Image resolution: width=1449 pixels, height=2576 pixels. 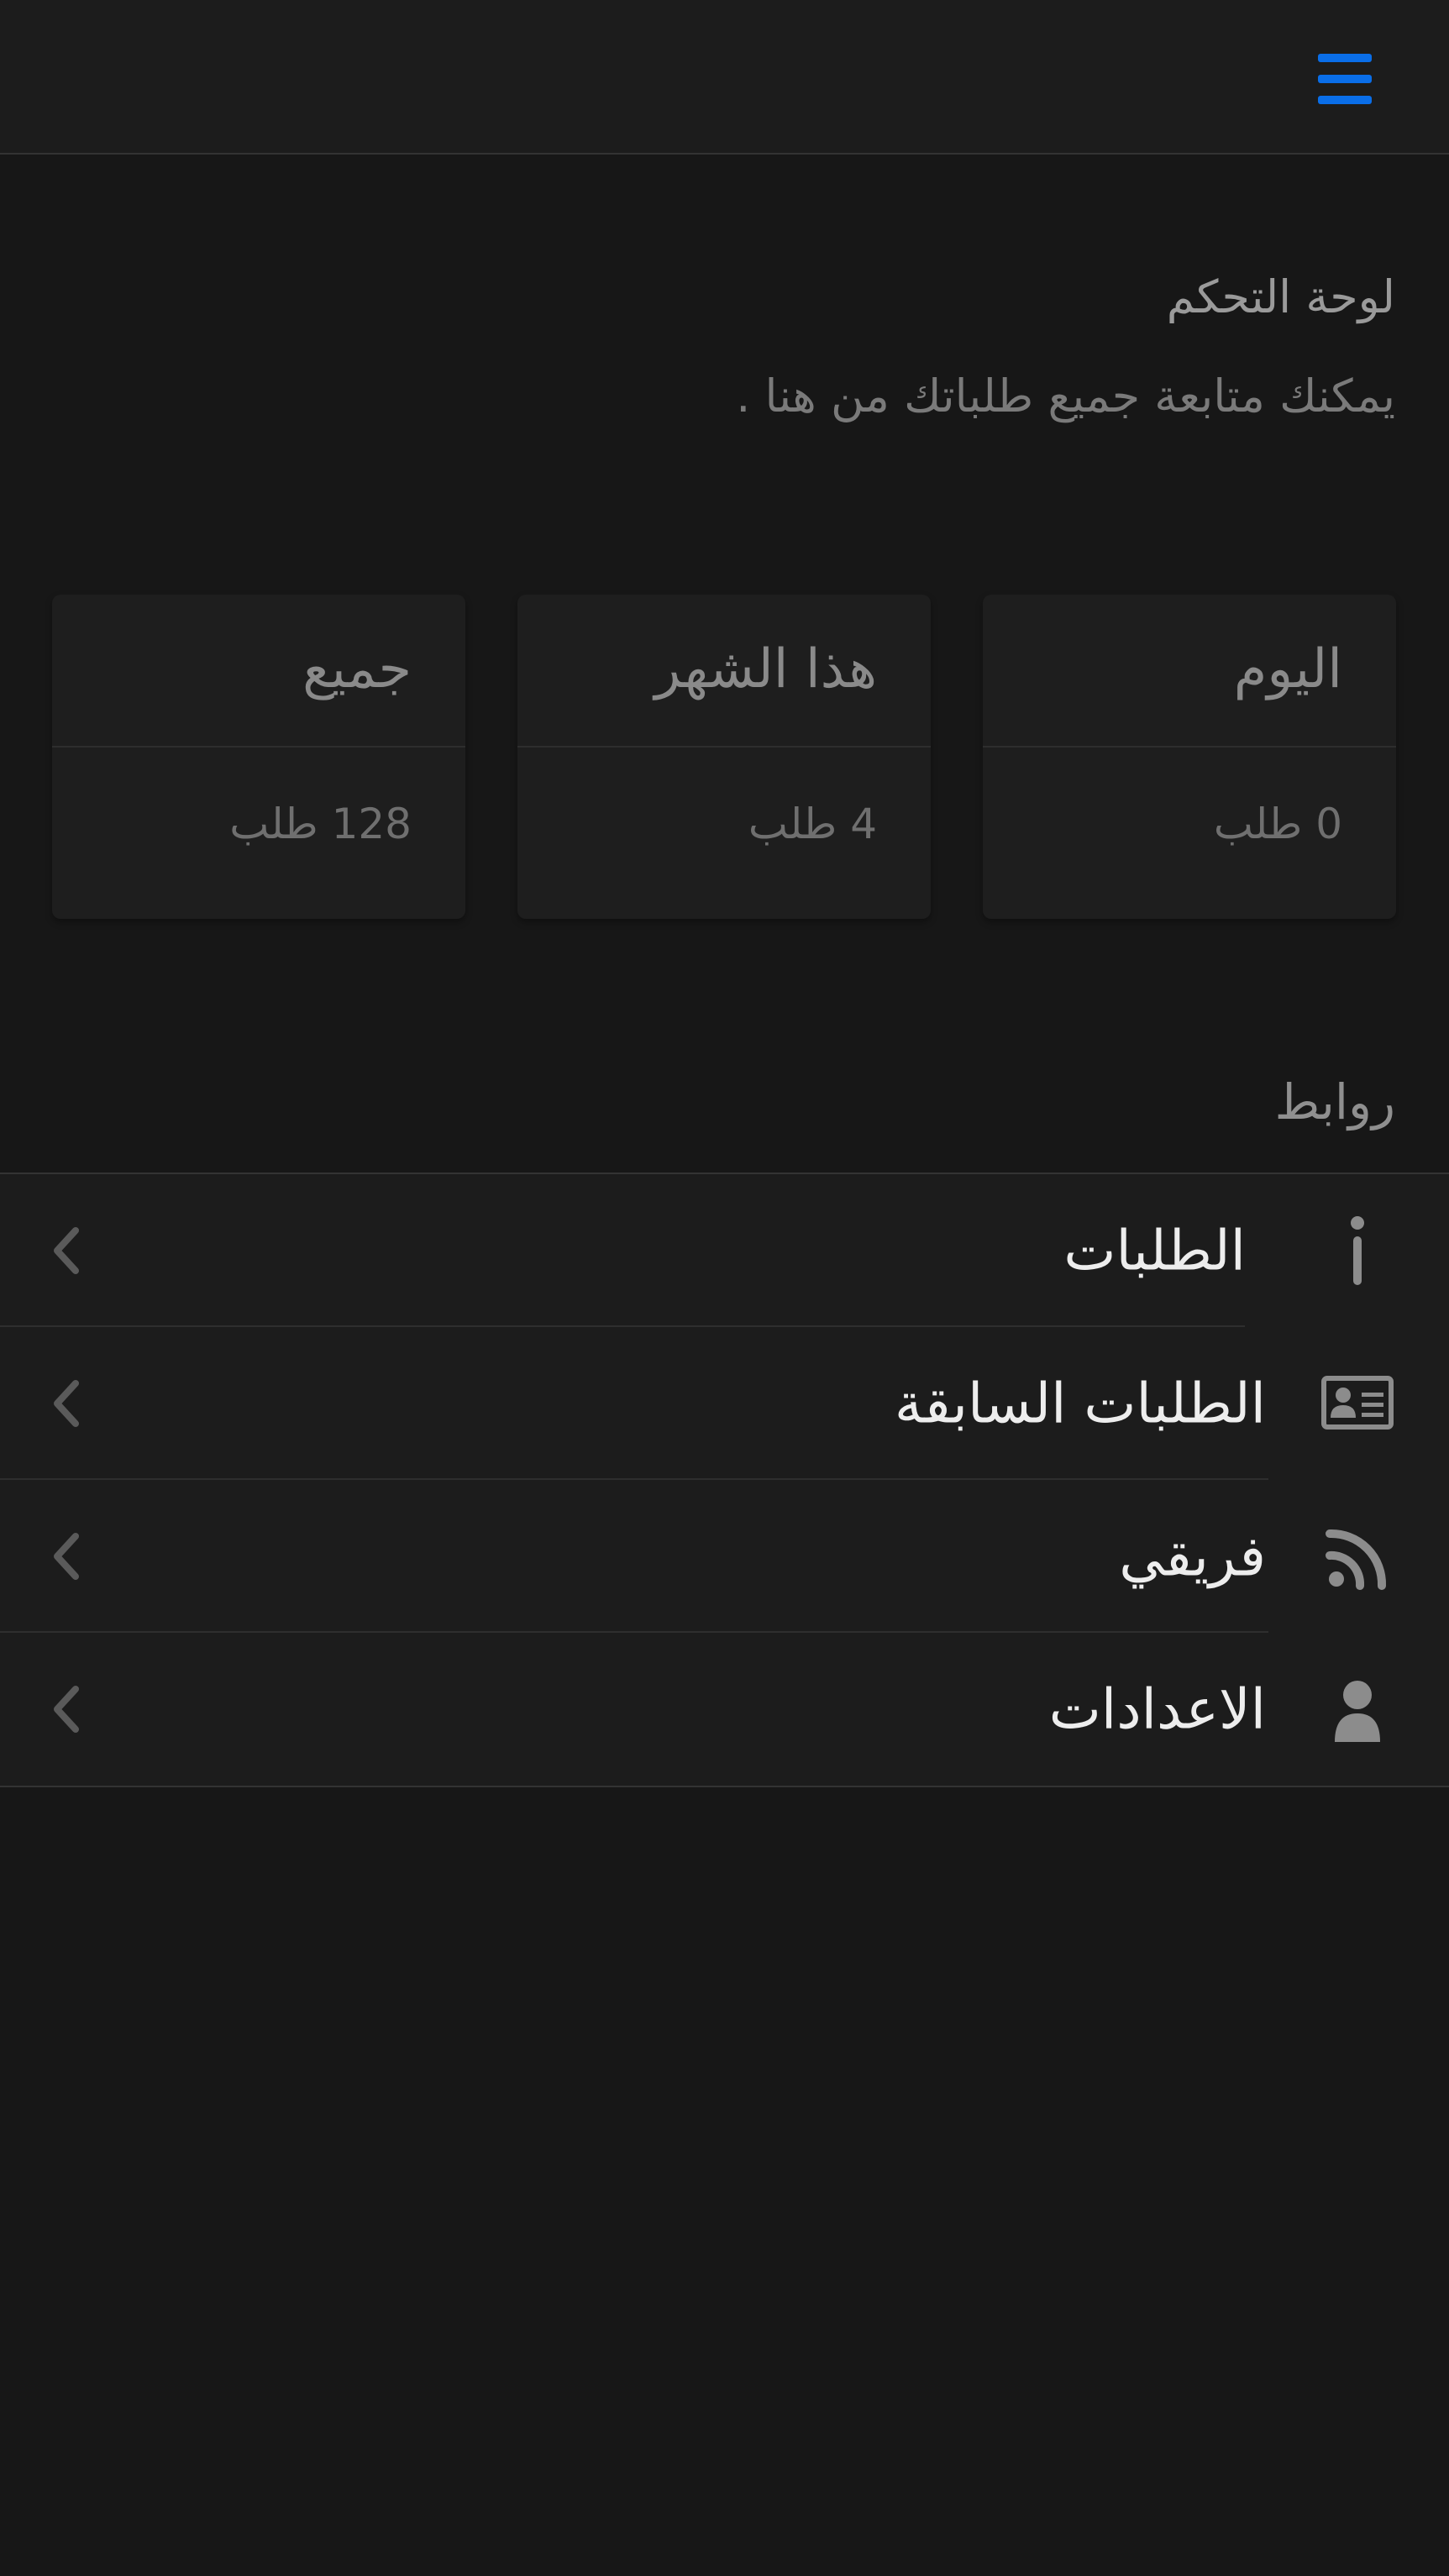 I want to click on info-icon, so click(x=1357, y=1250).